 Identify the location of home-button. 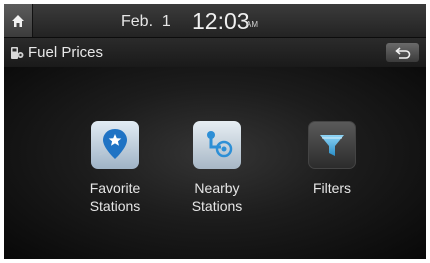
(18, 20).